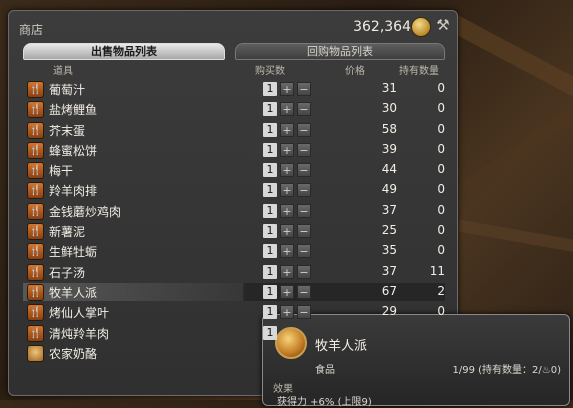 This screenshot has height=408, width=573. Describe the element at coordinates (124, 51) in the screenshot. I see `tab-sell-list: 出售物品列表` at that location.